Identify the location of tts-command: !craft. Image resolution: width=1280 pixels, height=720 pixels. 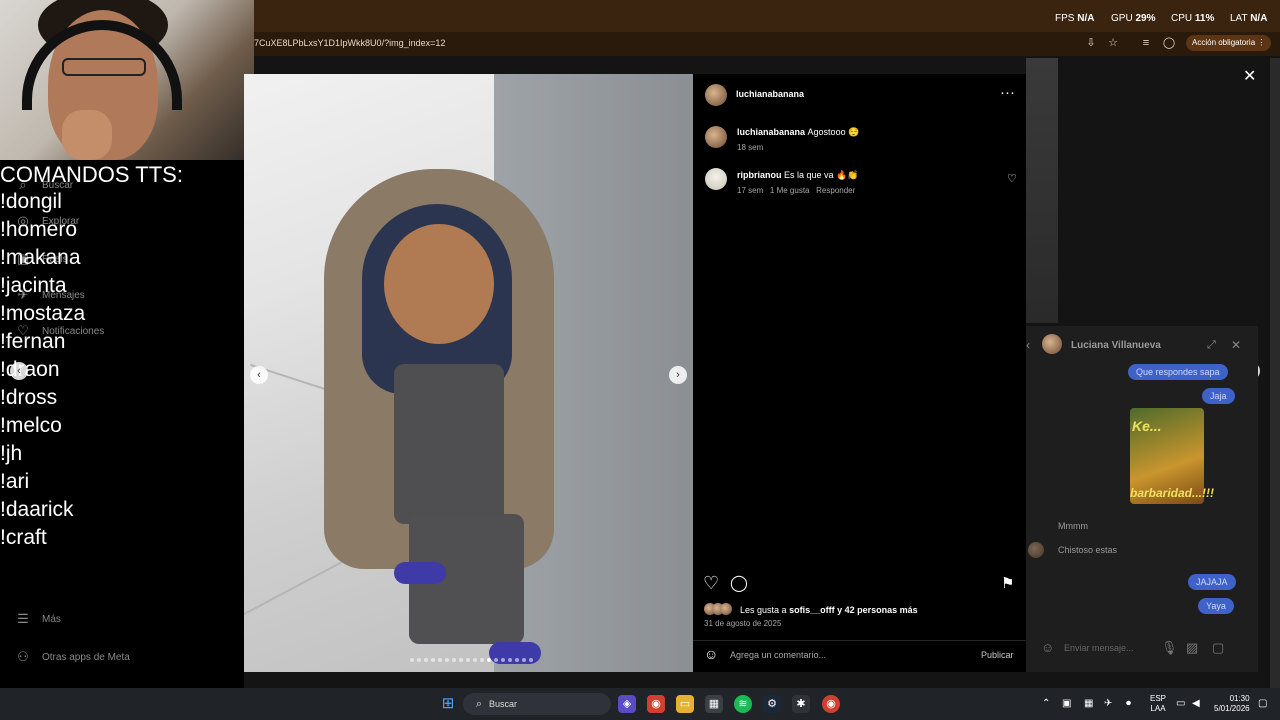
(23, 537).